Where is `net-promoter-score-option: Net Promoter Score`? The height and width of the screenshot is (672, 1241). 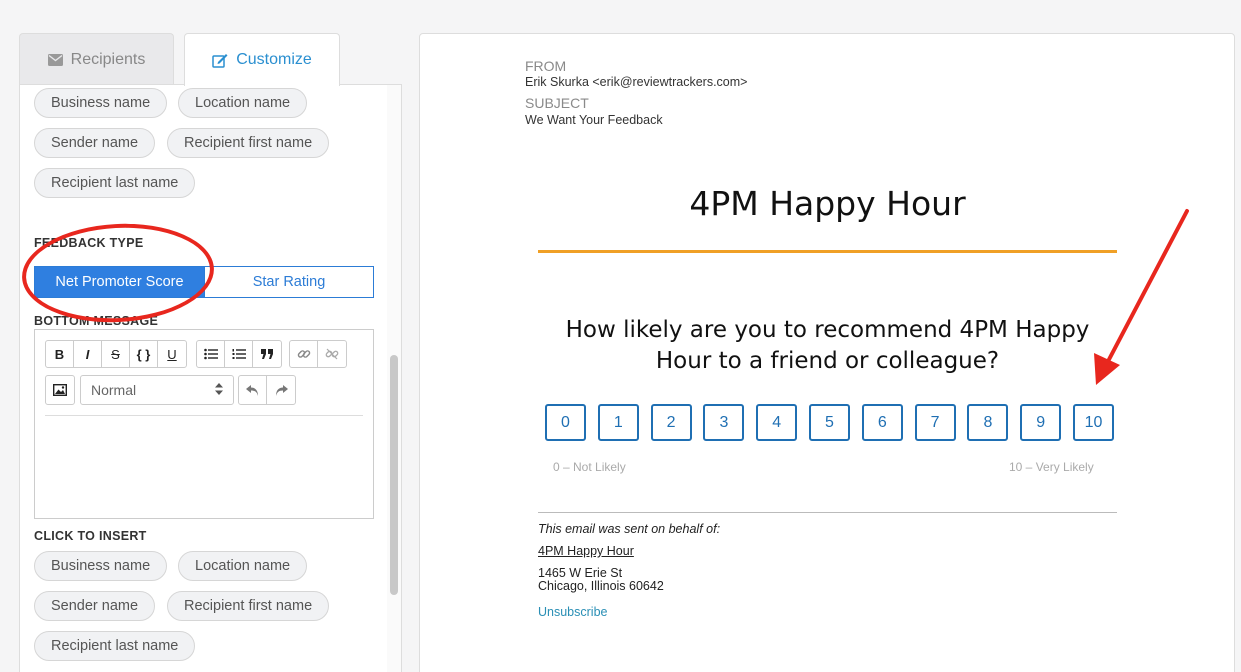
net-promoter-score-option: Net Promoter Score is located at coordinates (119, 282).